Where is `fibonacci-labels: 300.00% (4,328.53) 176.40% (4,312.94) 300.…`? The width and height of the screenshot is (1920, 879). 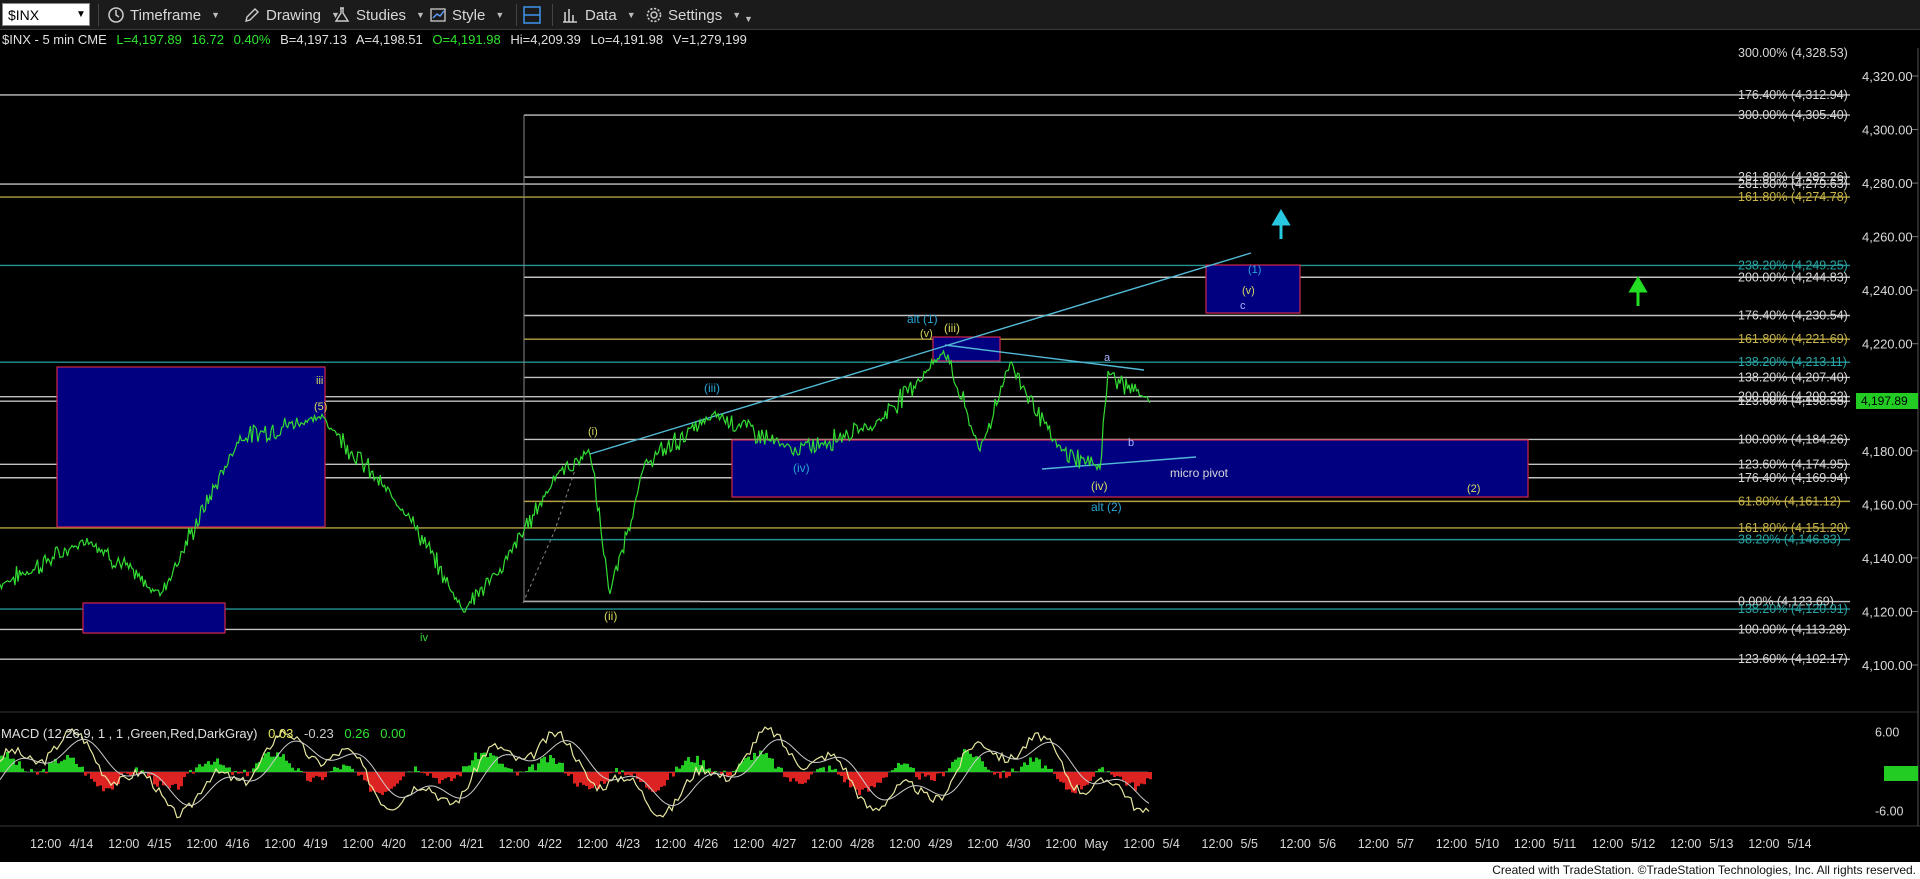 fibonacci-labels: 300.00% (4,328.53) 176.40% (4,312.94) 300.… is located at coordinates (1793, 356).